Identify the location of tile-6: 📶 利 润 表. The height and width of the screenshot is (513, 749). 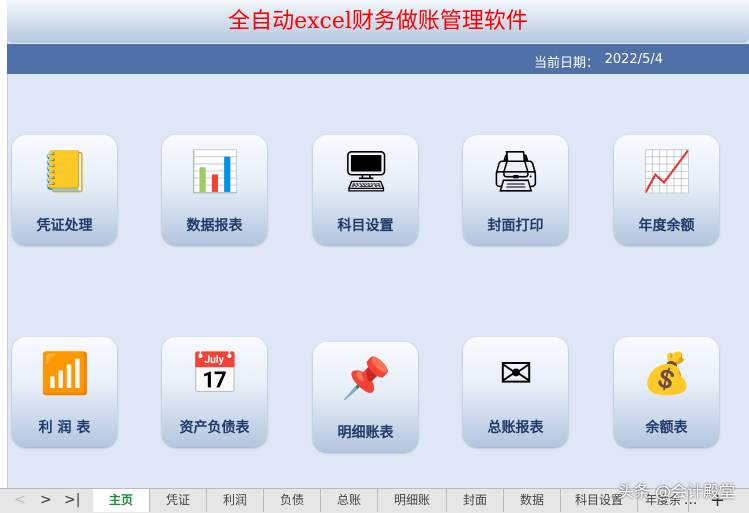
(64, 392).